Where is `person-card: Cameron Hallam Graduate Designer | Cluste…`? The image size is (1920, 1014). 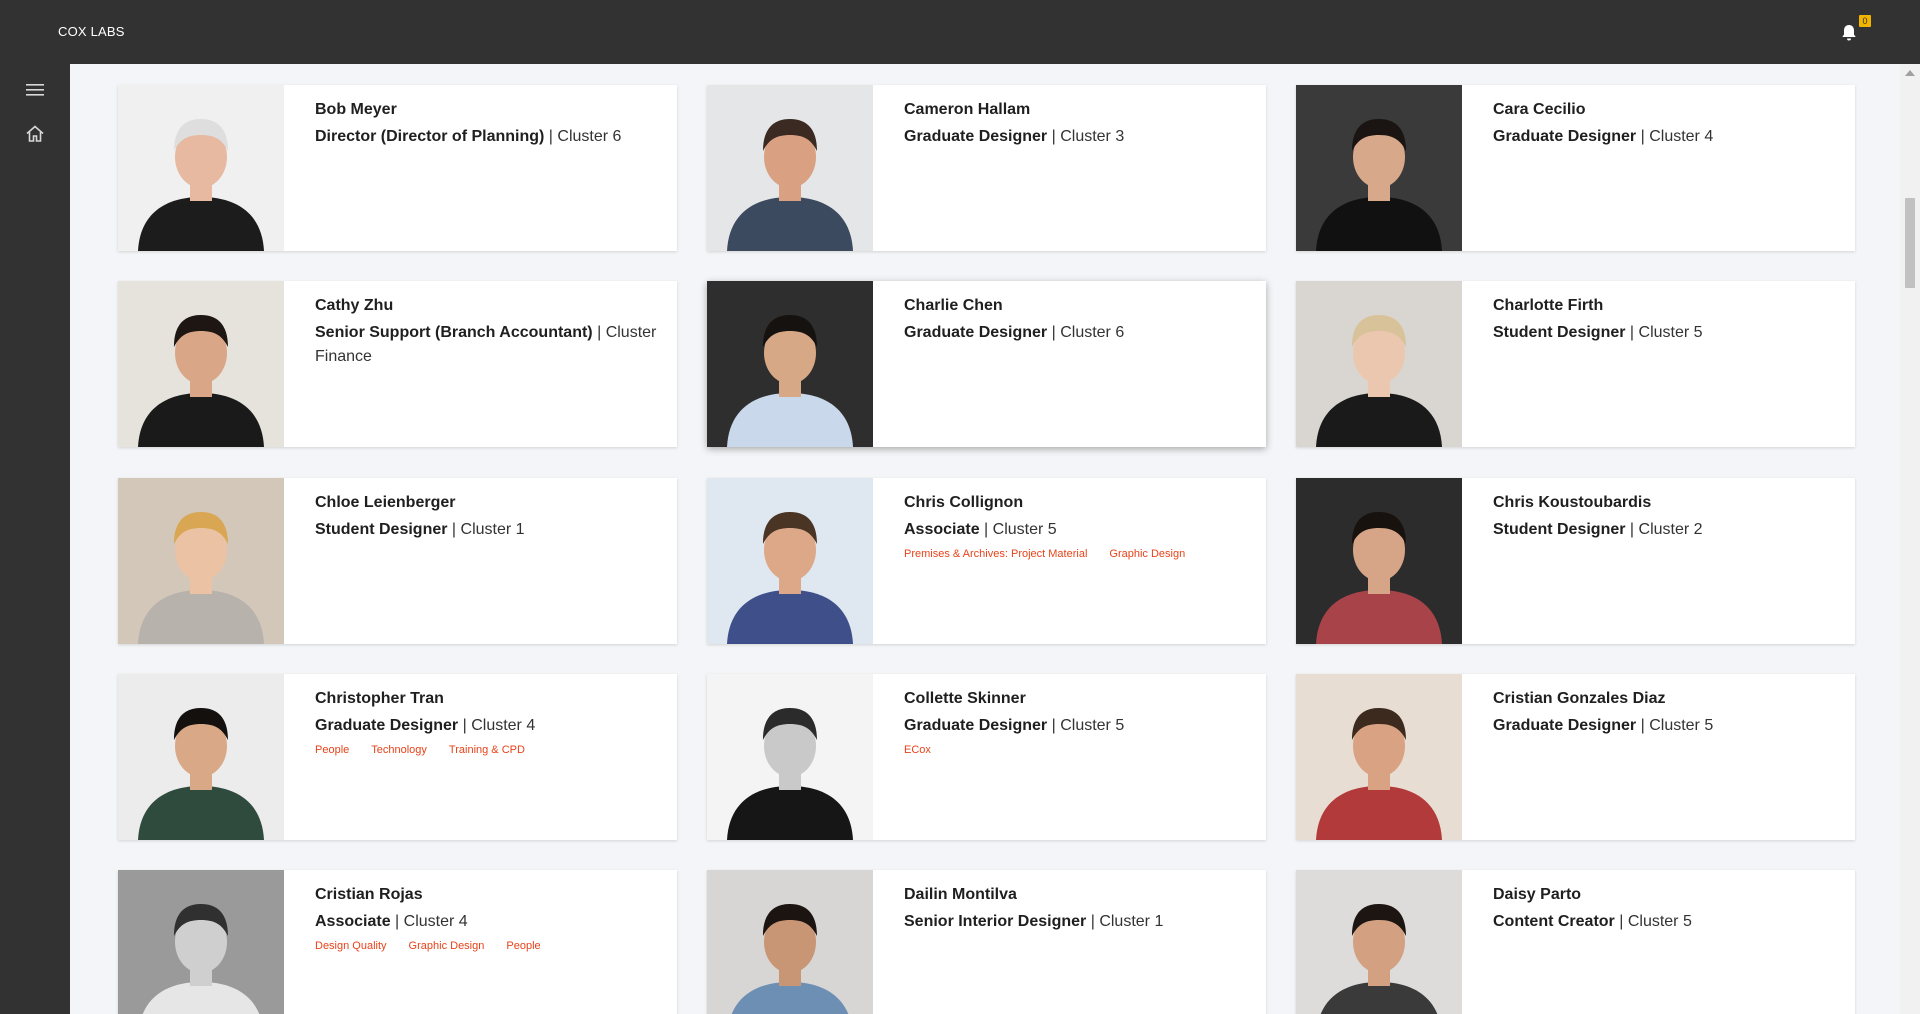 person-card: Cameron Hallam Graduate Designer | Cluste… is located at coordinates (986, 168).